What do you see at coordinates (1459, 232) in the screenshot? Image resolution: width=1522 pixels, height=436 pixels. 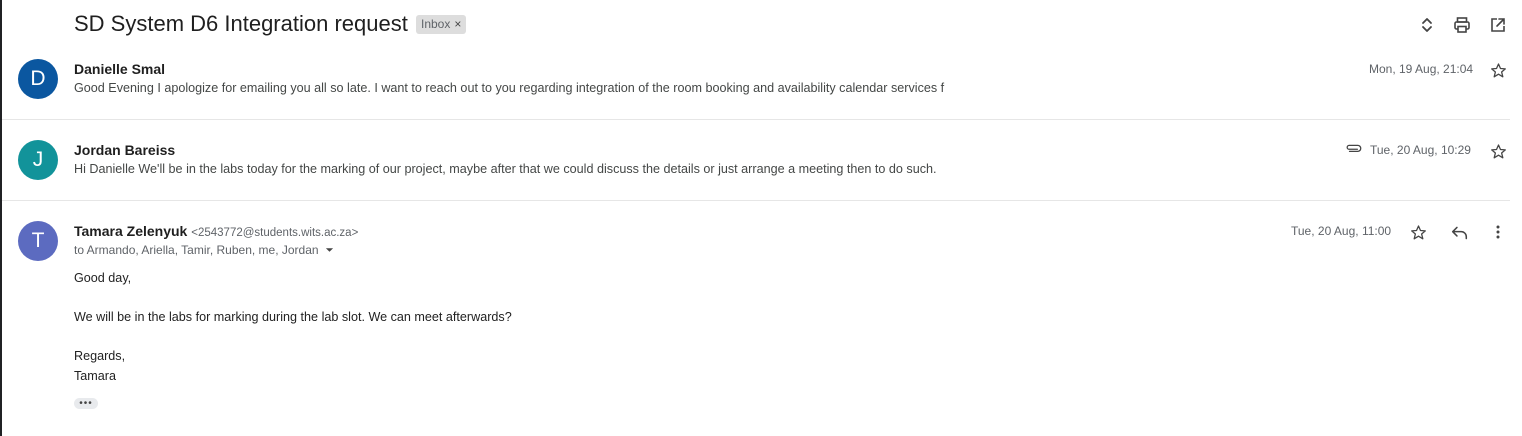 I see `reply-icon` at bounding box center [1459, 232].